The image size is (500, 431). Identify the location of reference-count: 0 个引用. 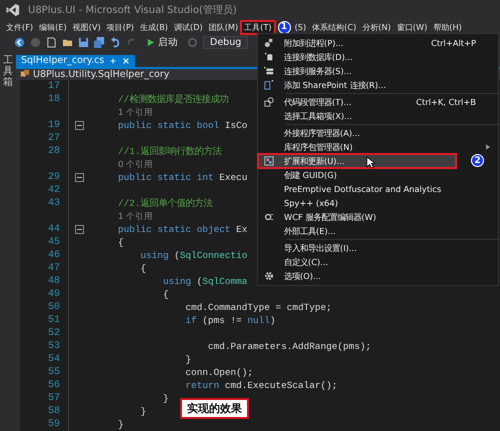
(136, 164).